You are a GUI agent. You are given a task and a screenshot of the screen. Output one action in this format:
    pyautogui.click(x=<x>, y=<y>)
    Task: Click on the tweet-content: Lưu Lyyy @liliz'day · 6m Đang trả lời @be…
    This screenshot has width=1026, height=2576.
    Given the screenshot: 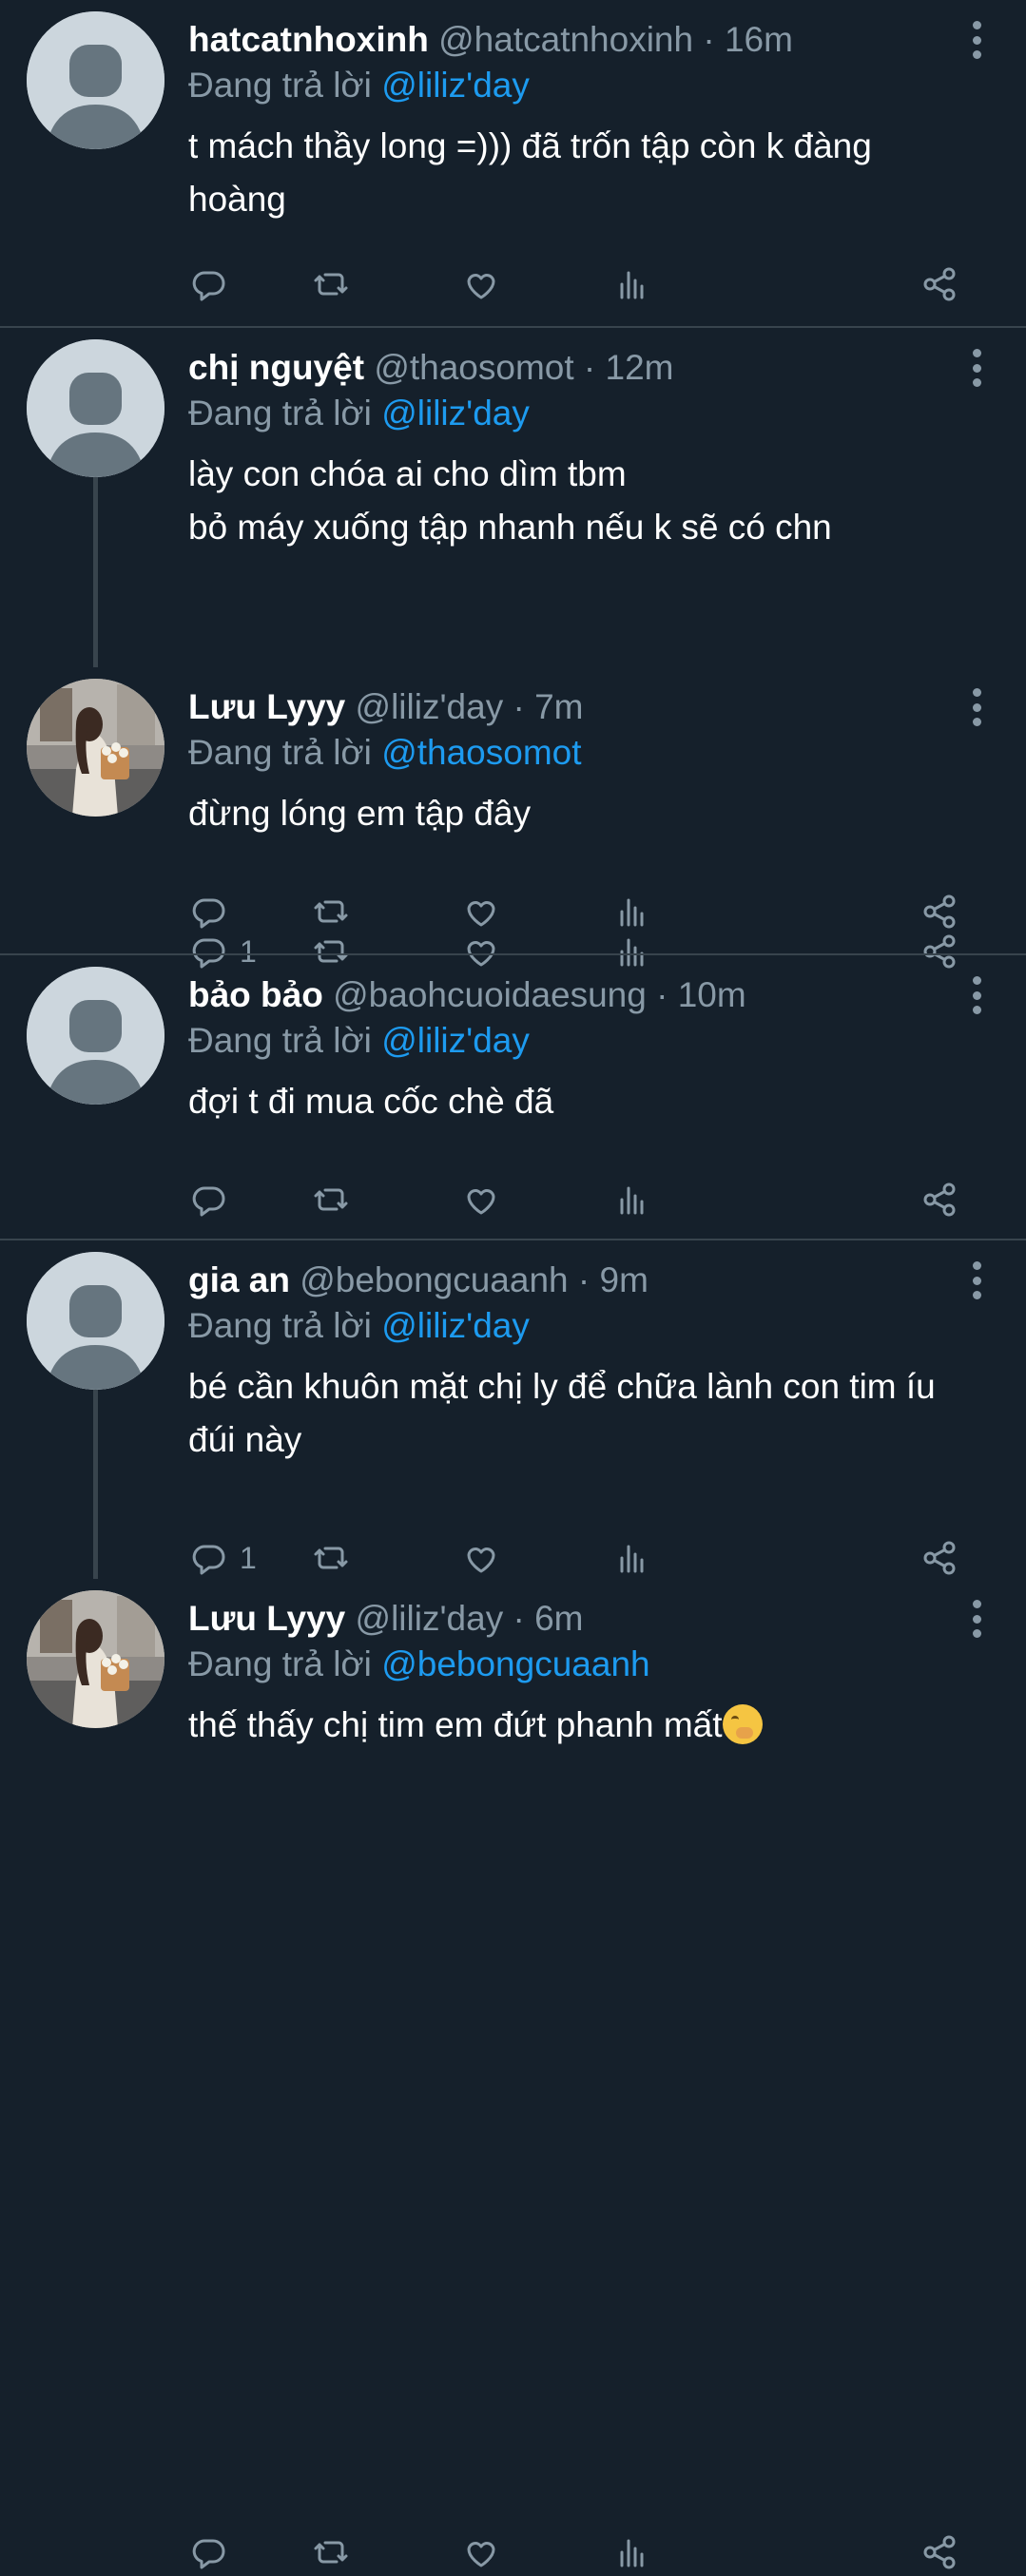 What is the action you would take?
    pyautogui.click(x=573, y=1674)
    